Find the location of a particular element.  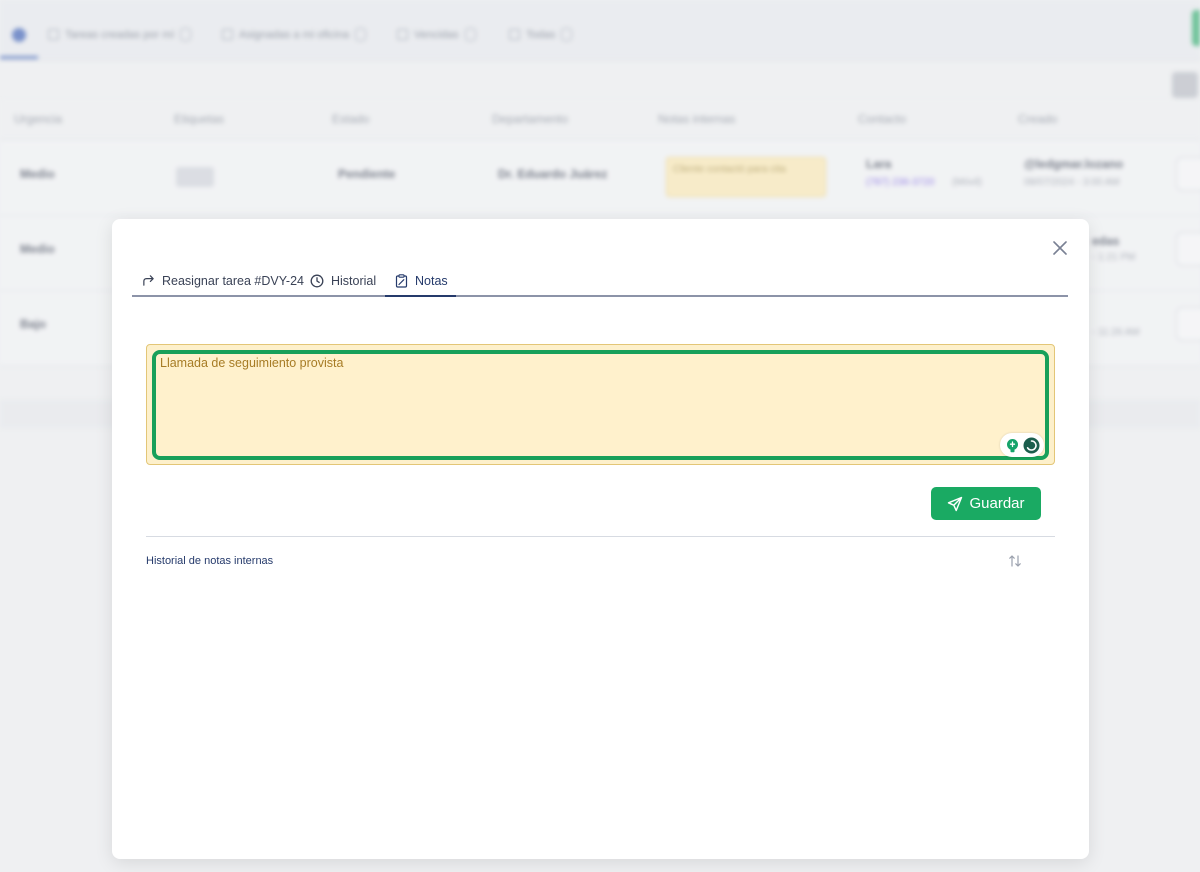

note-assist-tools is located at coordinates (1022, 445).